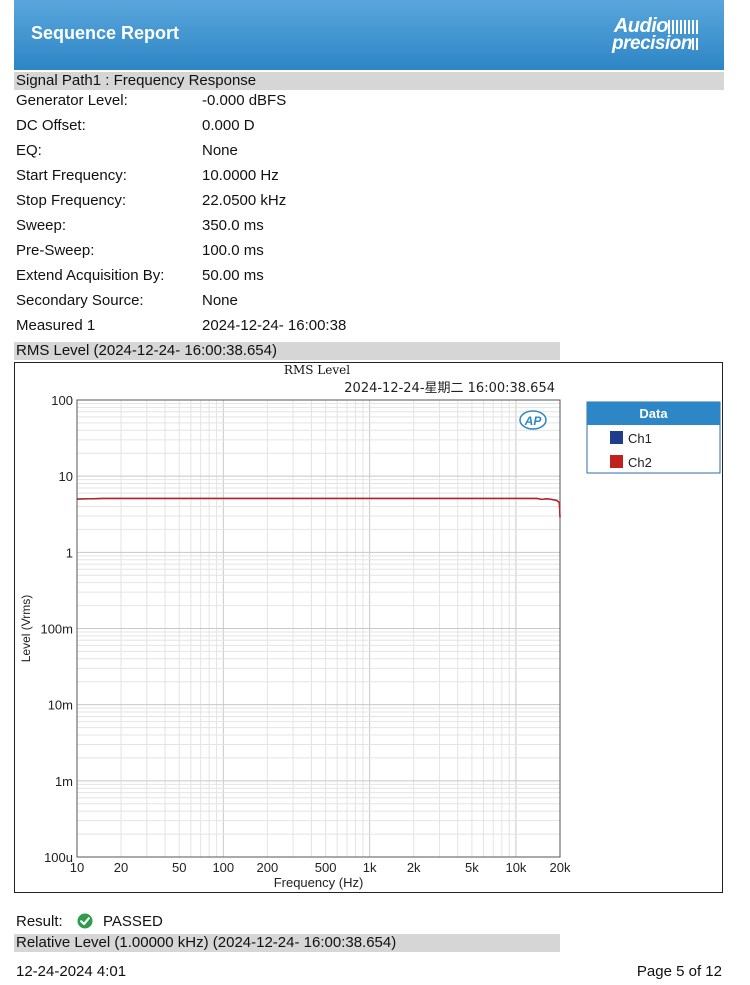  Describe the element at coordinates (287, 351) in the screenshot. I see `section-rms-level: RMS Level (2024-12-24- 16:00:38.654)` at that location.